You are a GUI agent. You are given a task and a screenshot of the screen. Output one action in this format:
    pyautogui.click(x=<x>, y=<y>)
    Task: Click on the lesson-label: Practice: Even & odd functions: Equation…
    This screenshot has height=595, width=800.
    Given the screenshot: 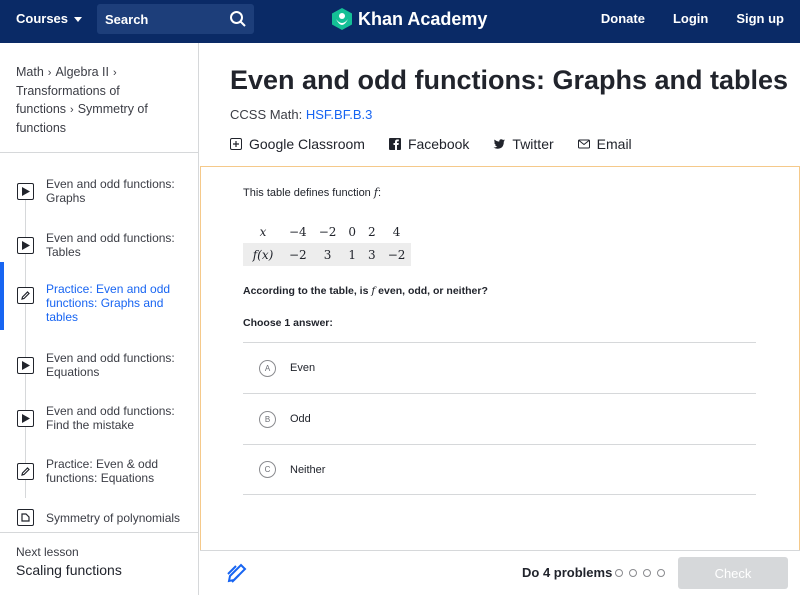 What is the action you would take?
    pyautogui.click(x=102, y=471)
    